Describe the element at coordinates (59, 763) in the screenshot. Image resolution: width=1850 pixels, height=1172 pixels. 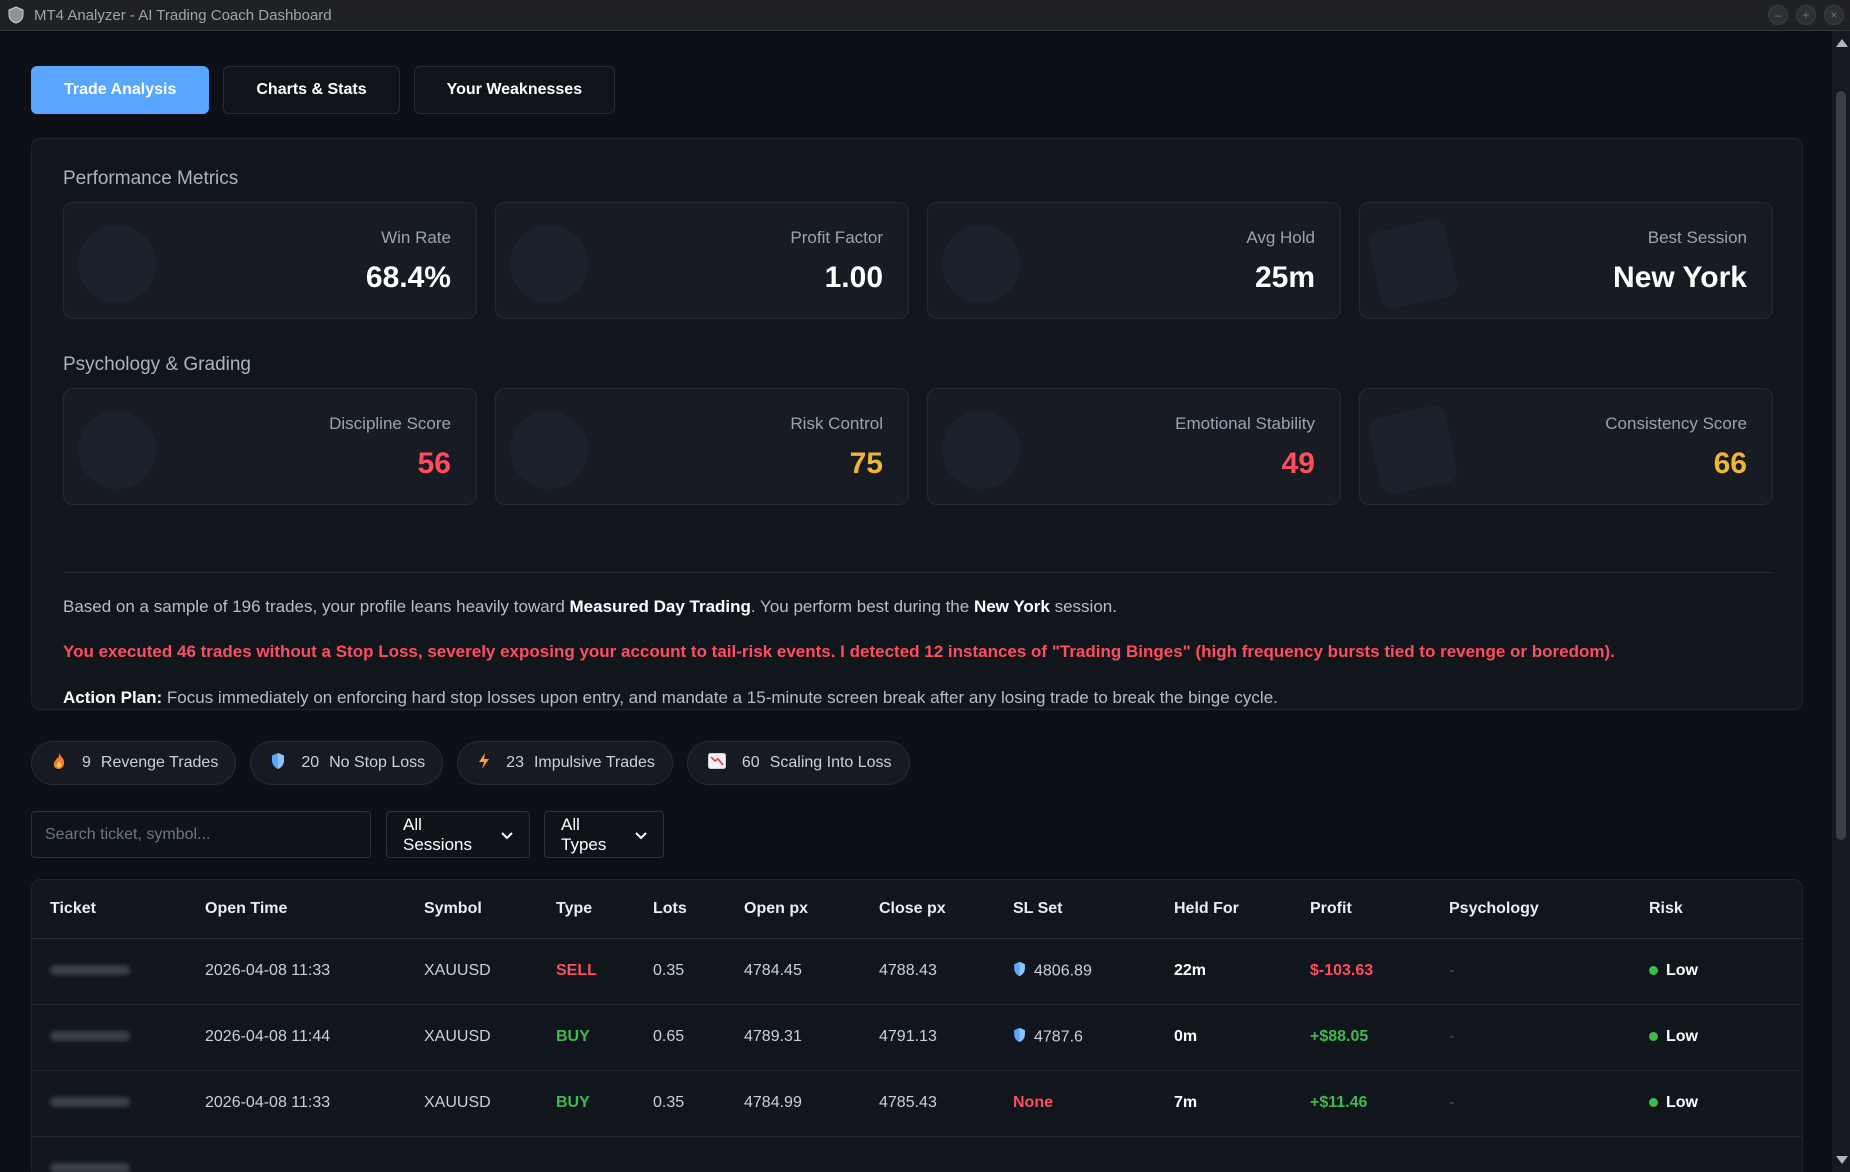
I see `fire-icon` at that location.